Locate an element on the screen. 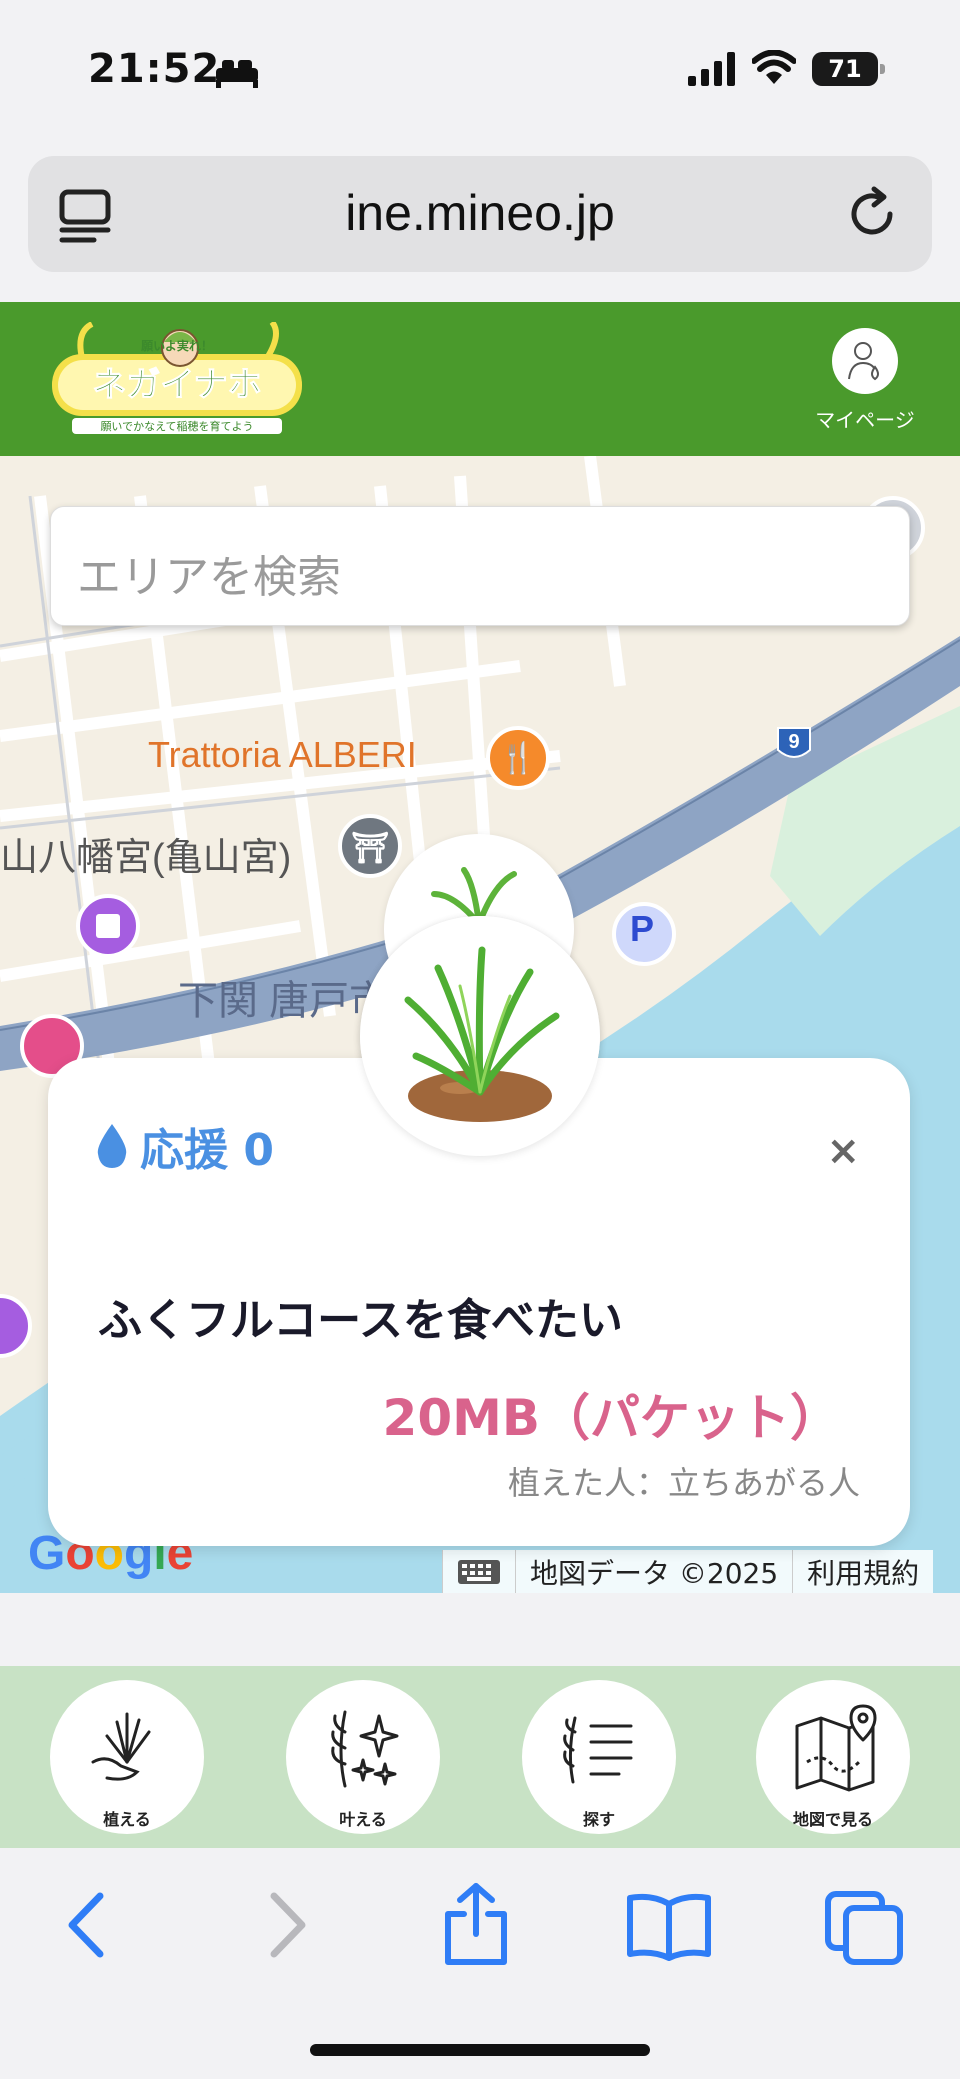 The height and width of the screenshot is (2079, 960). keyboard-icon is located at coordinates (479, 1571).